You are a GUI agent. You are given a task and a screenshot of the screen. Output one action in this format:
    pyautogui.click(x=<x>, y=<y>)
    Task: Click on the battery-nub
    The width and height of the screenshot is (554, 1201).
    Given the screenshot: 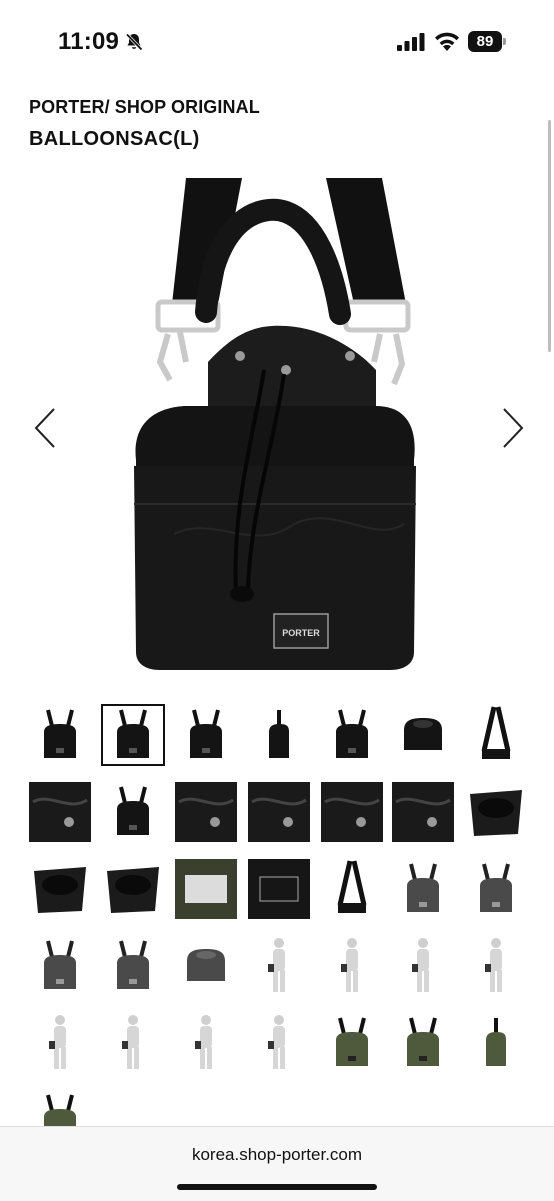 What is the action you would take?
    pyautogui.click(x=504, y=41)
    